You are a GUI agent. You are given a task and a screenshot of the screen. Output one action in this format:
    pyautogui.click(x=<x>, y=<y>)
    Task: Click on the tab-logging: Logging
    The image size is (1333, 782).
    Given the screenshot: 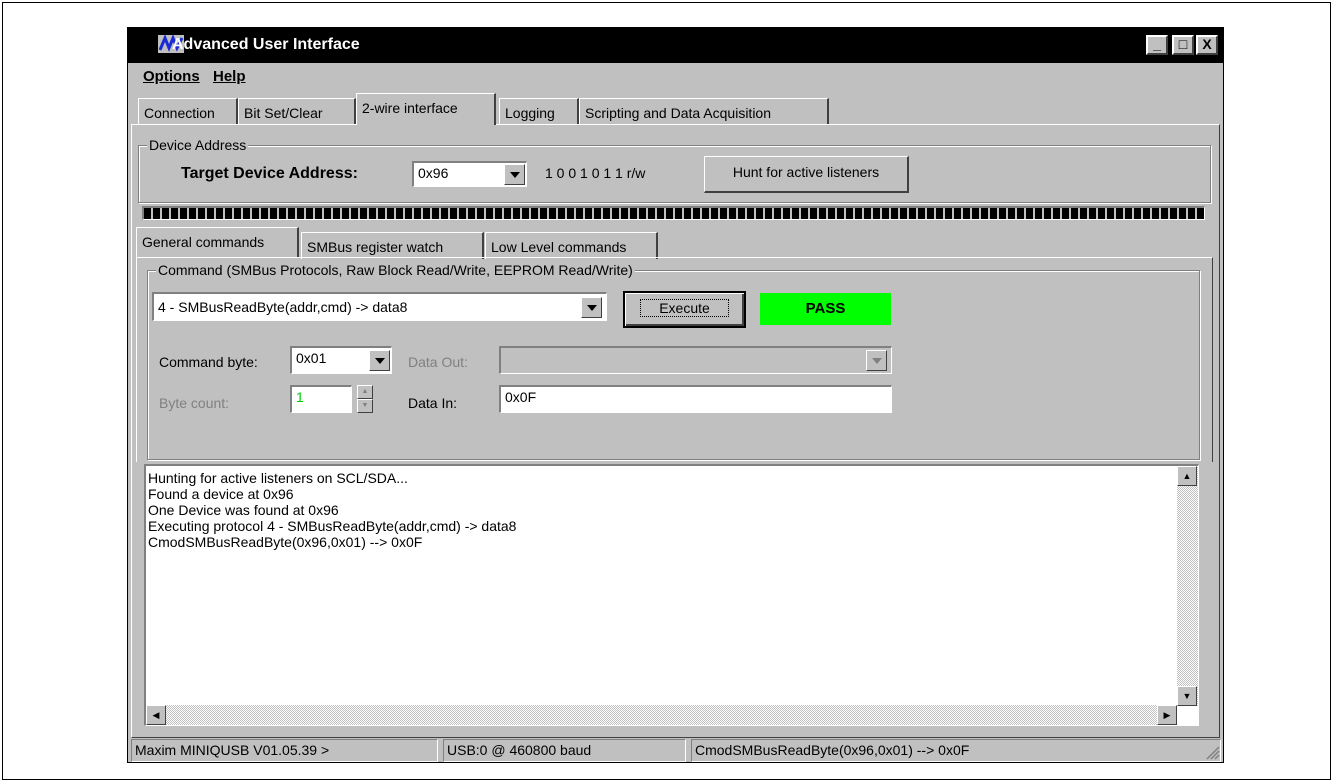 What is the action you would take?
    pyautogui.click(x=539, y=111)
    